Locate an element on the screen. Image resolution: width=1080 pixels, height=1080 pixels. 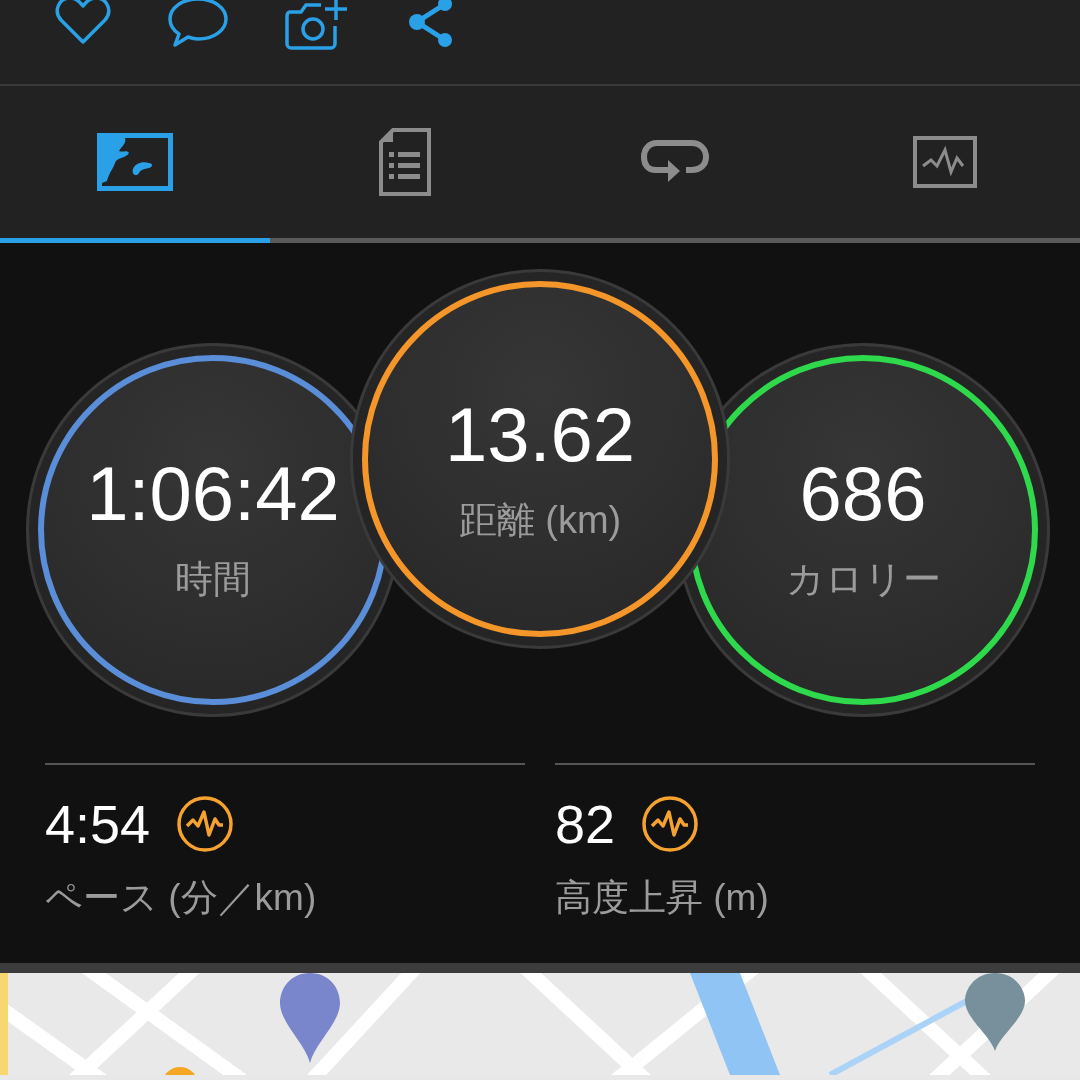
like-button is located at coordinates (83, 22).